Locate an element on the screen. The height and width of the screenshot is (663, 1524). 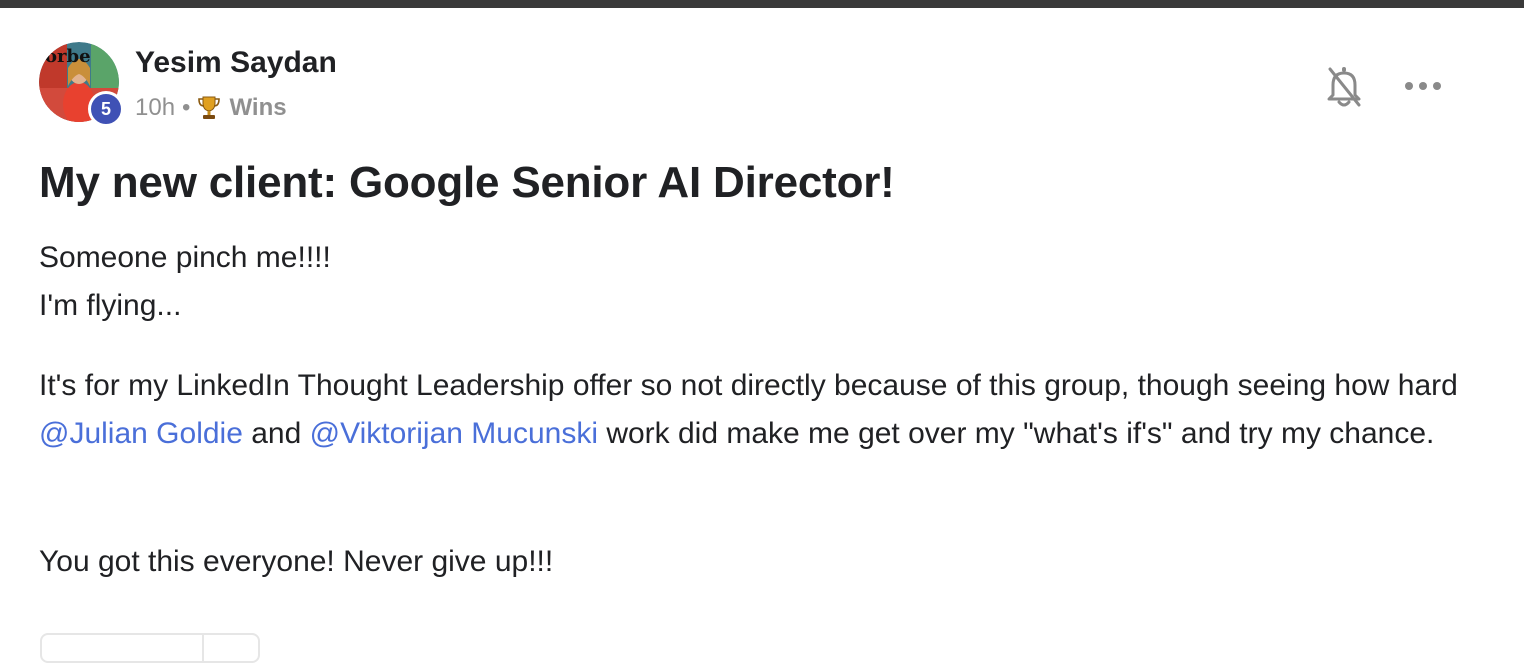
reaction-divider is located at coordinates (203, 648).